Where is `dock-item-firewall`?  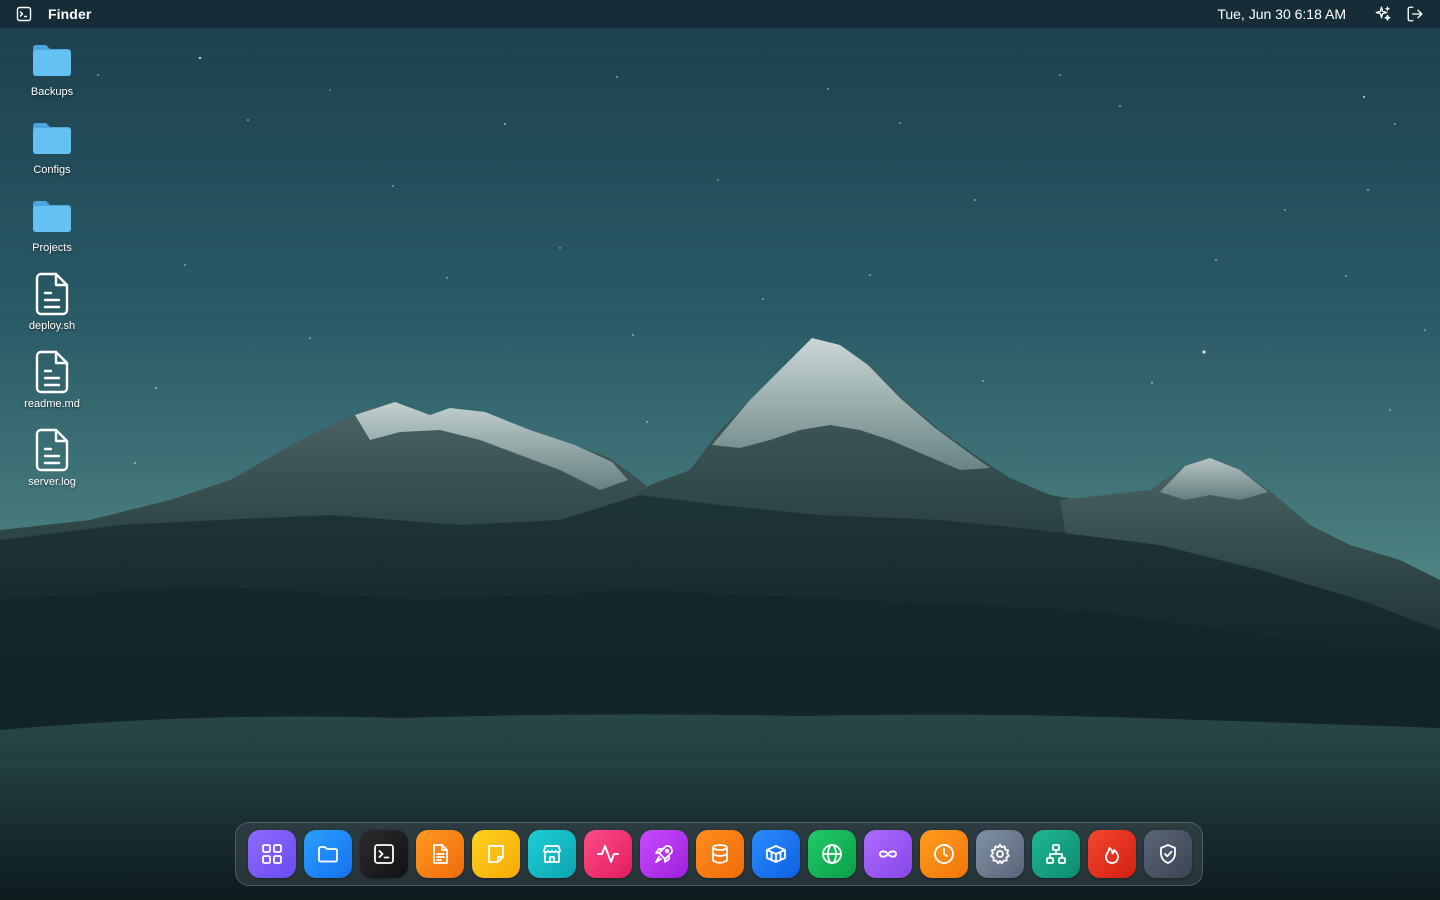
dock-item-firewall is located at coordinates (1112, 854).